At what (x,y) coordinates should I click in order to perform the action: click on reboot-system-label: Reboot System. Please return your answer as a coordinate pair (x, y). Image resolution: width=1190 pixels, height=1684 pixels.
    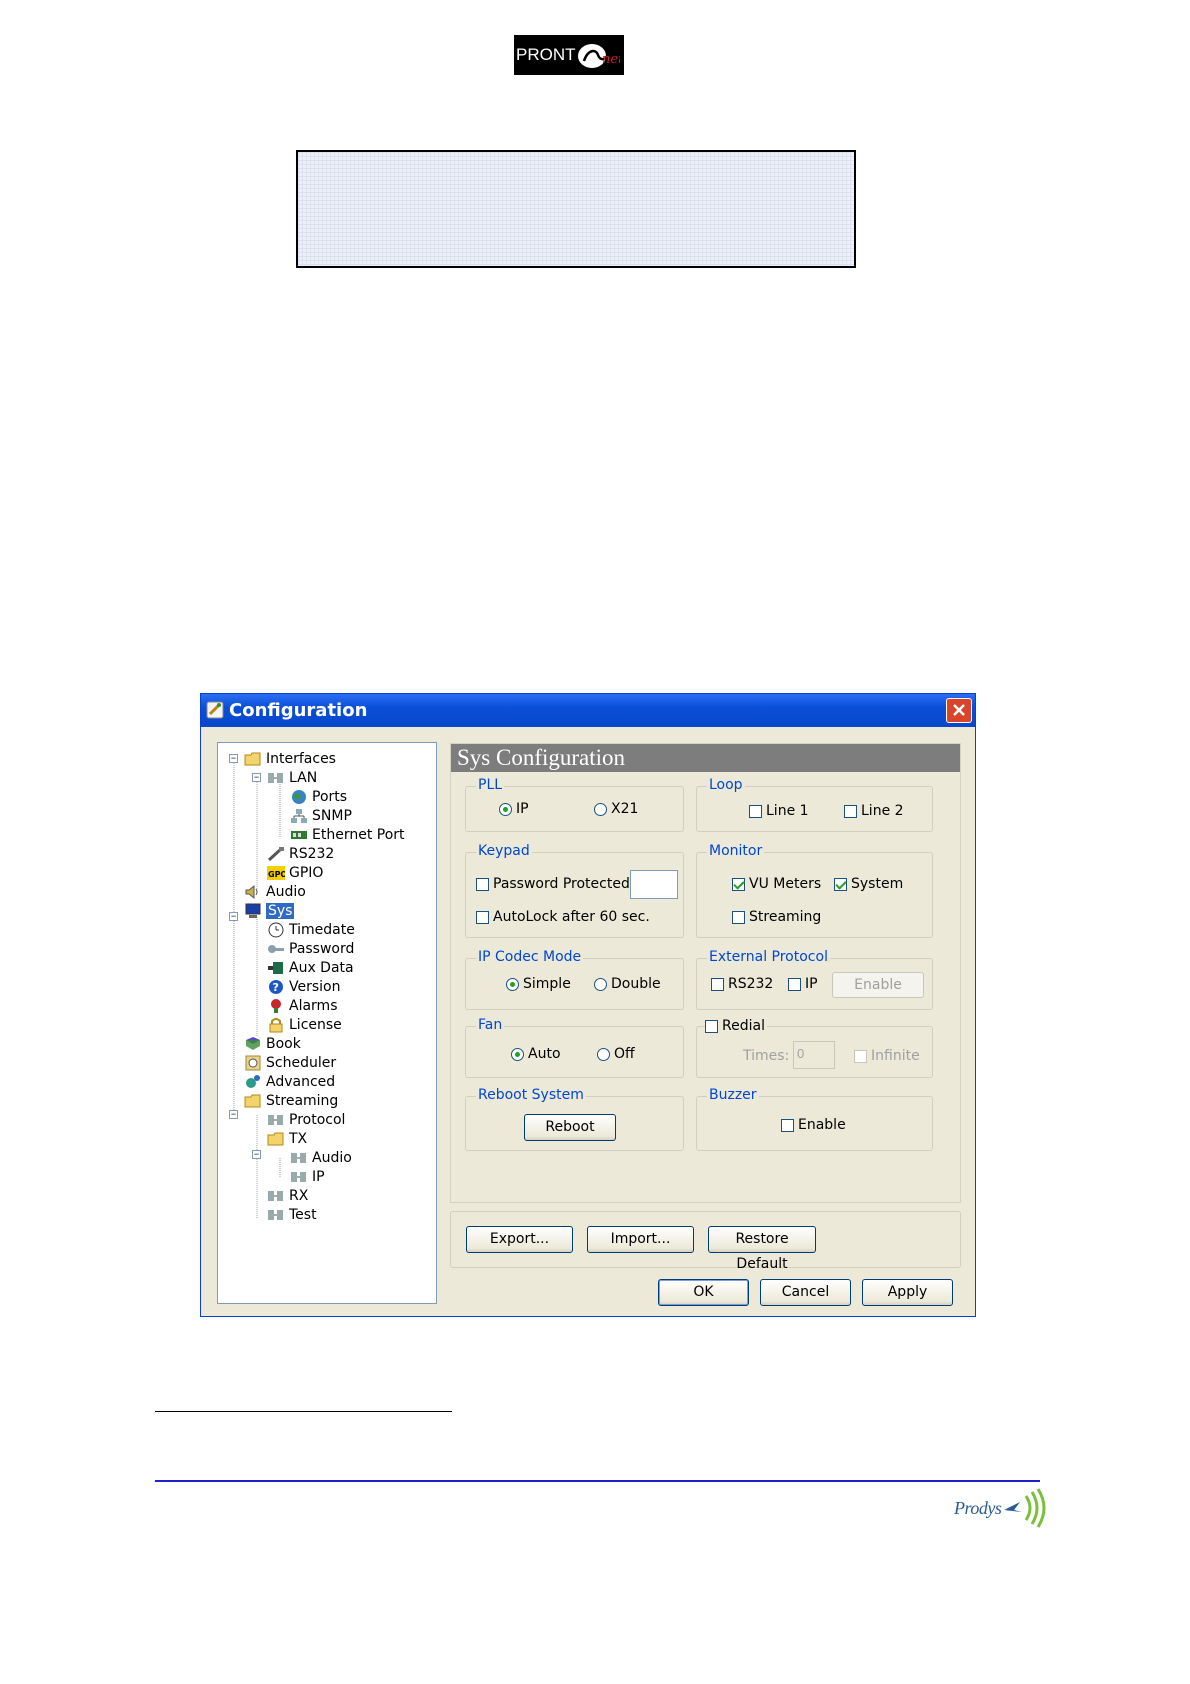
    Looking at the image, I should click on (531, 1095).